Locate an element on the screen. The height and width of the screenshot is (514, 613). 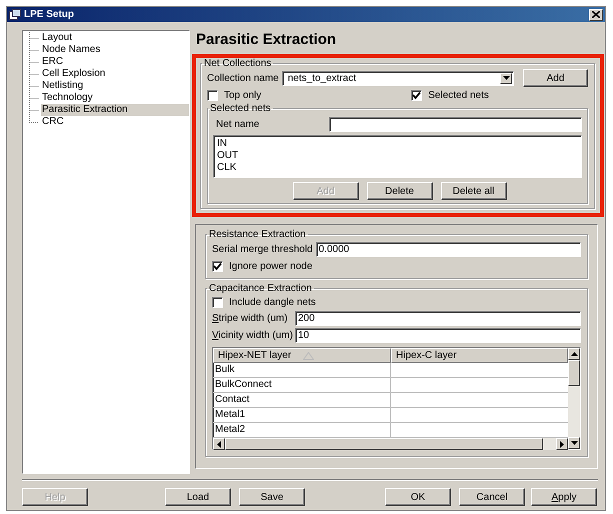
stripe-width-field: 200 is located at coordinates (438, 318).